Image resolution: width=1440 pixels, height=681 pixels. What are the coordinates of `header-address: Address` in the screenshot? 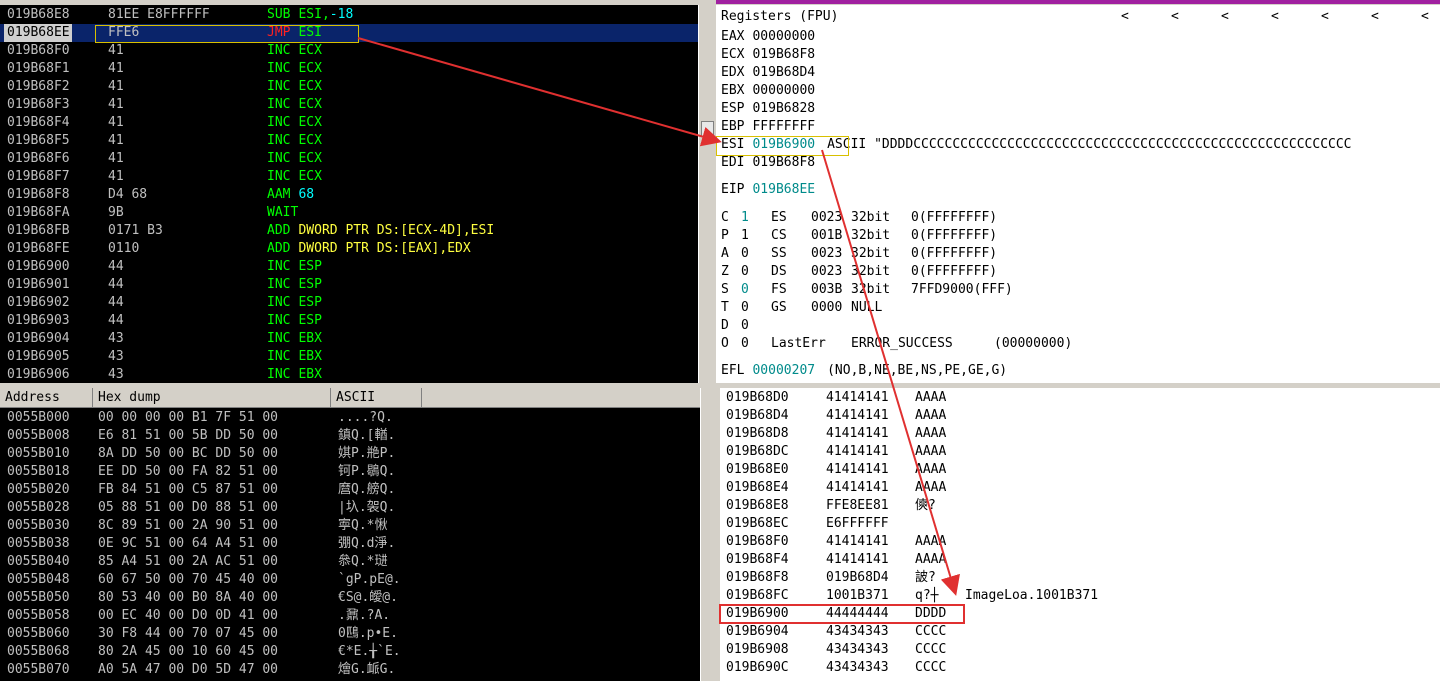 It's located at (46, 398).